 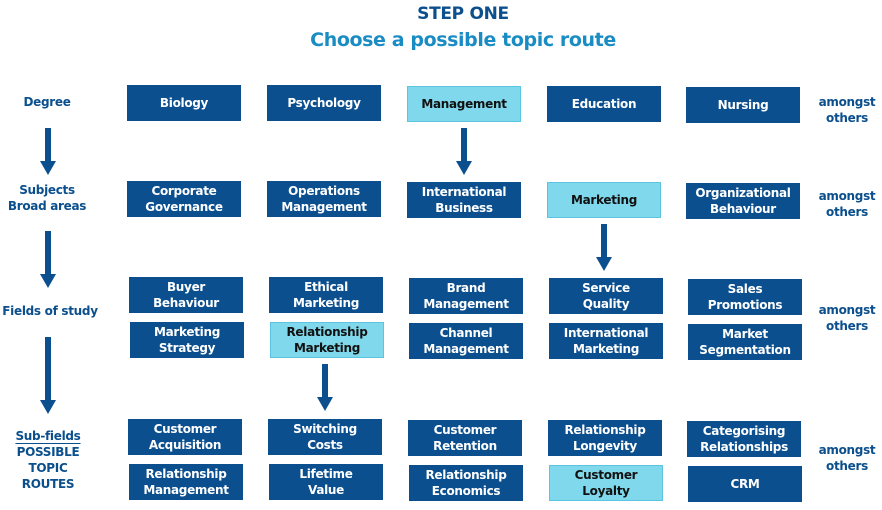 I want to click on amongst-others-subjects: amongst others, so click(x=847, y=204).